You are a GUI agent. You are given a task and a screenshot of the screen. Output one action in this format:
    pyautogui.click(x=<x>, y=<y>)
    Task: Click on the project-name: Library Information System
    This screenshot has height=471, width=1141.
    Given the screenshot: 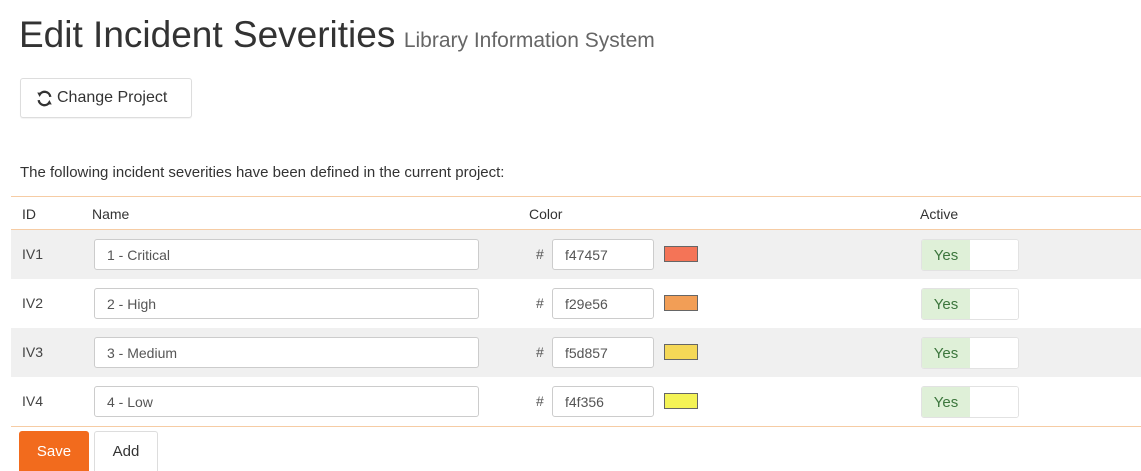 What is the action you would take?
    pyautogui.click(x=529, y=40)
    